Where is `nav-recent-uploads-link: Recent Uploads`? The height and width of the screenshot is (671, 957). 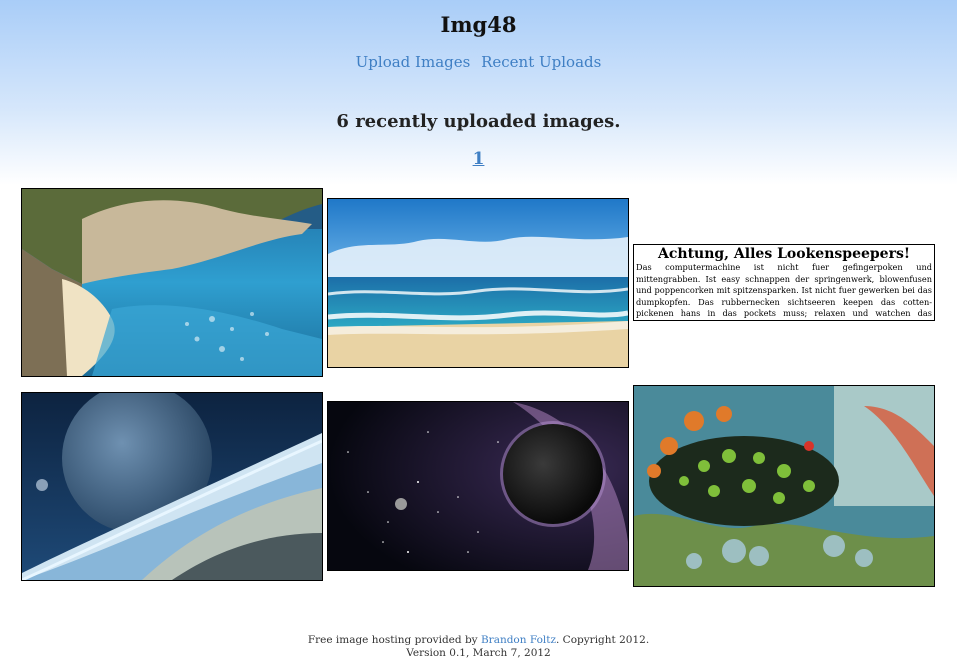 nav-recent-uploads-link: Recent Uploads is located at coordinates (541, 62).